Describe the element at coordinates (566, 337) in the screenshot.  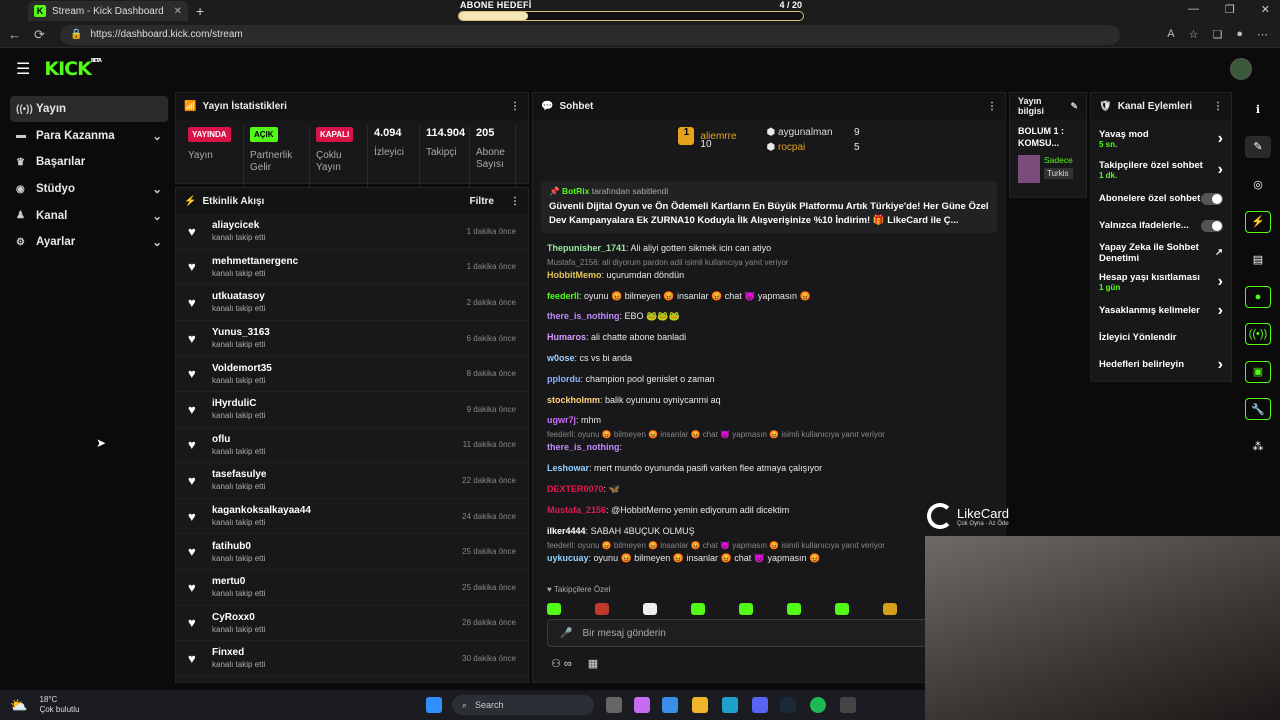
I see `chat-username: Humaros` at that location.